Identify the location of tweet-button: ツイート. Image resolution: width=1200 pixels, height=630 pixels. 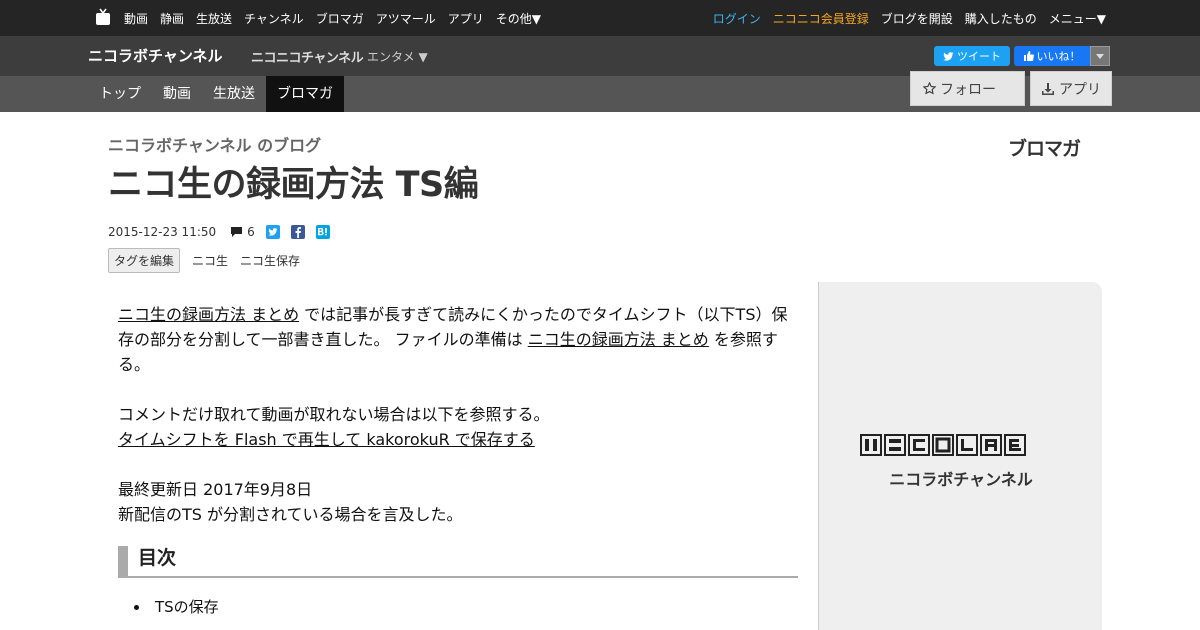
(972, 56).